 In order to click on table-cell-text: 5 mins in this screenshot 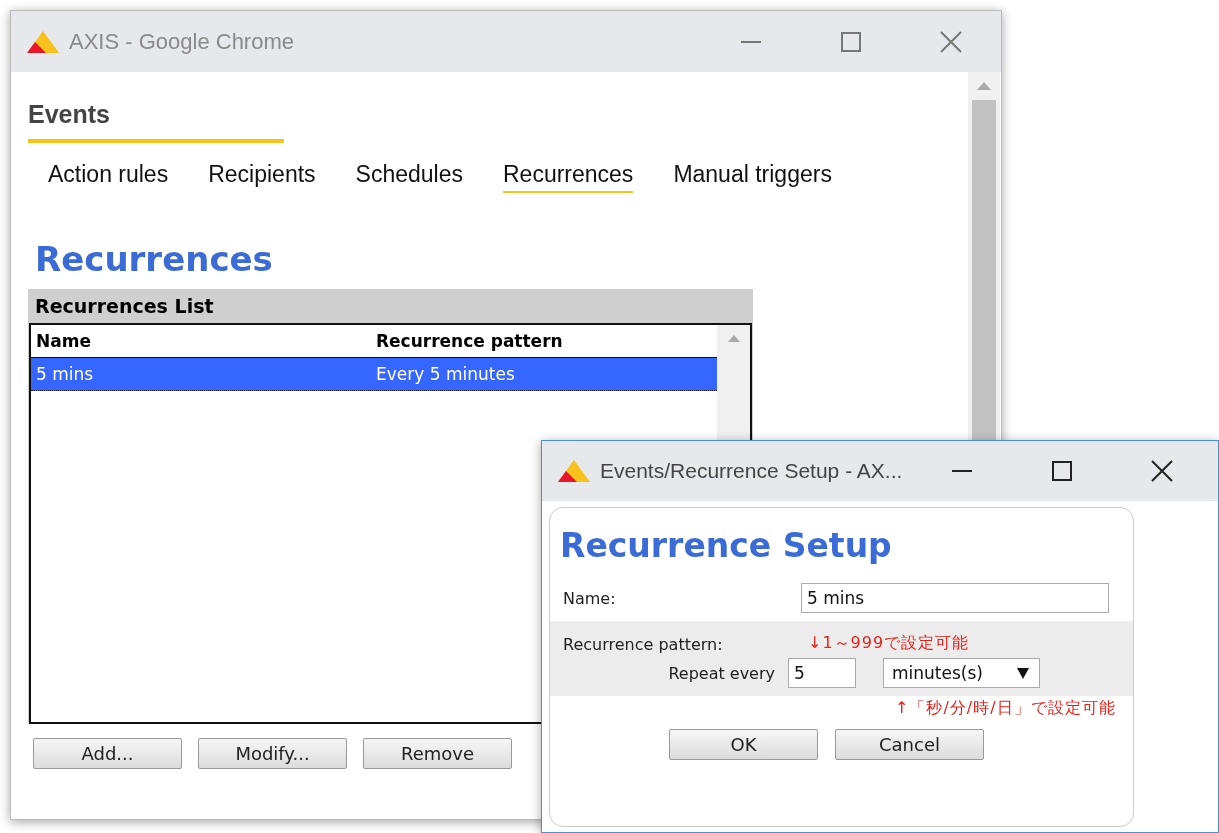, I will do `click(65, 374)`.